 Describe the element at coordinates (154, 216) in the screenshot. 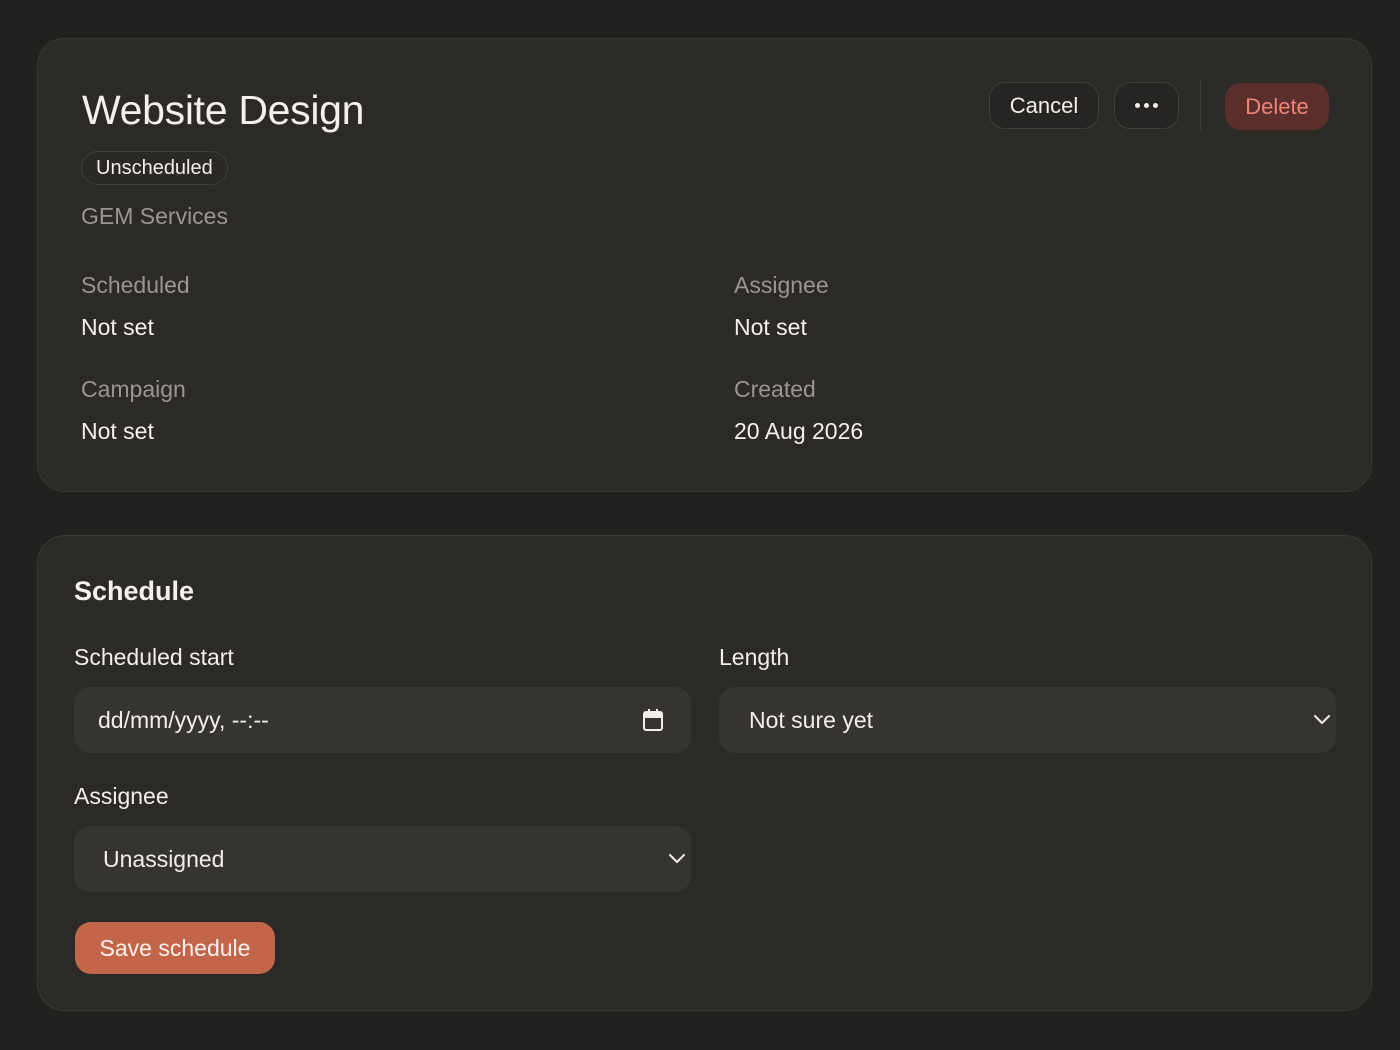

I see `client-name: GEM Services` at that location.